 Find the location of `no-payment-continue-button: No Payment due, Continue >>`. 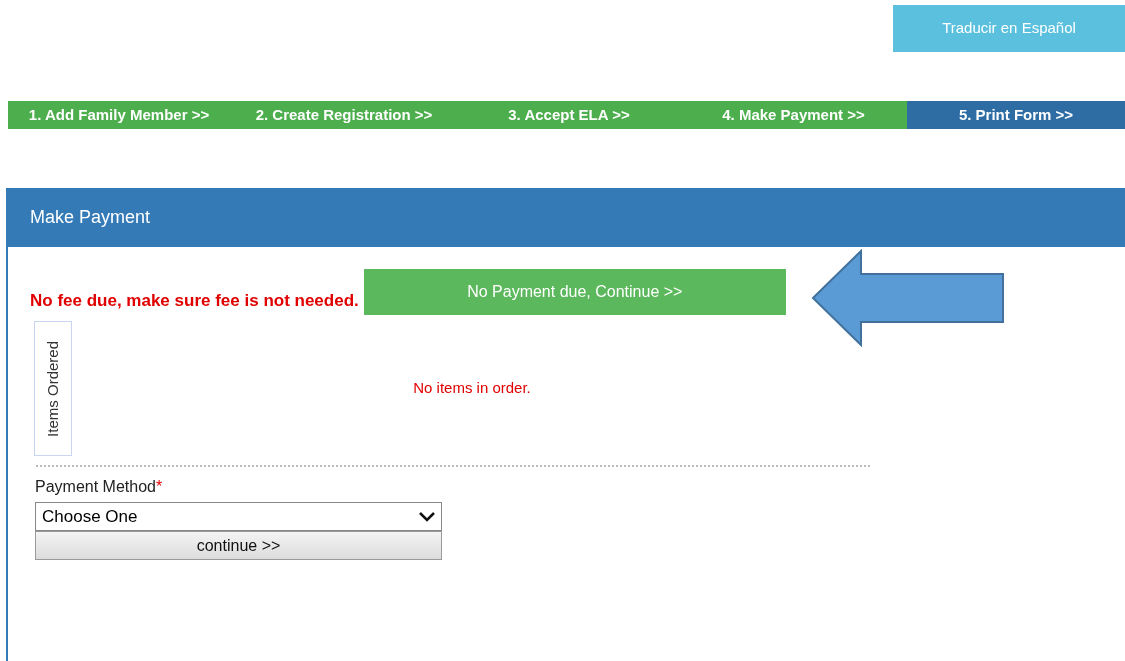

no-payment-continue-button: No Payment due, Continue >> is located at coordinates (574, 292).